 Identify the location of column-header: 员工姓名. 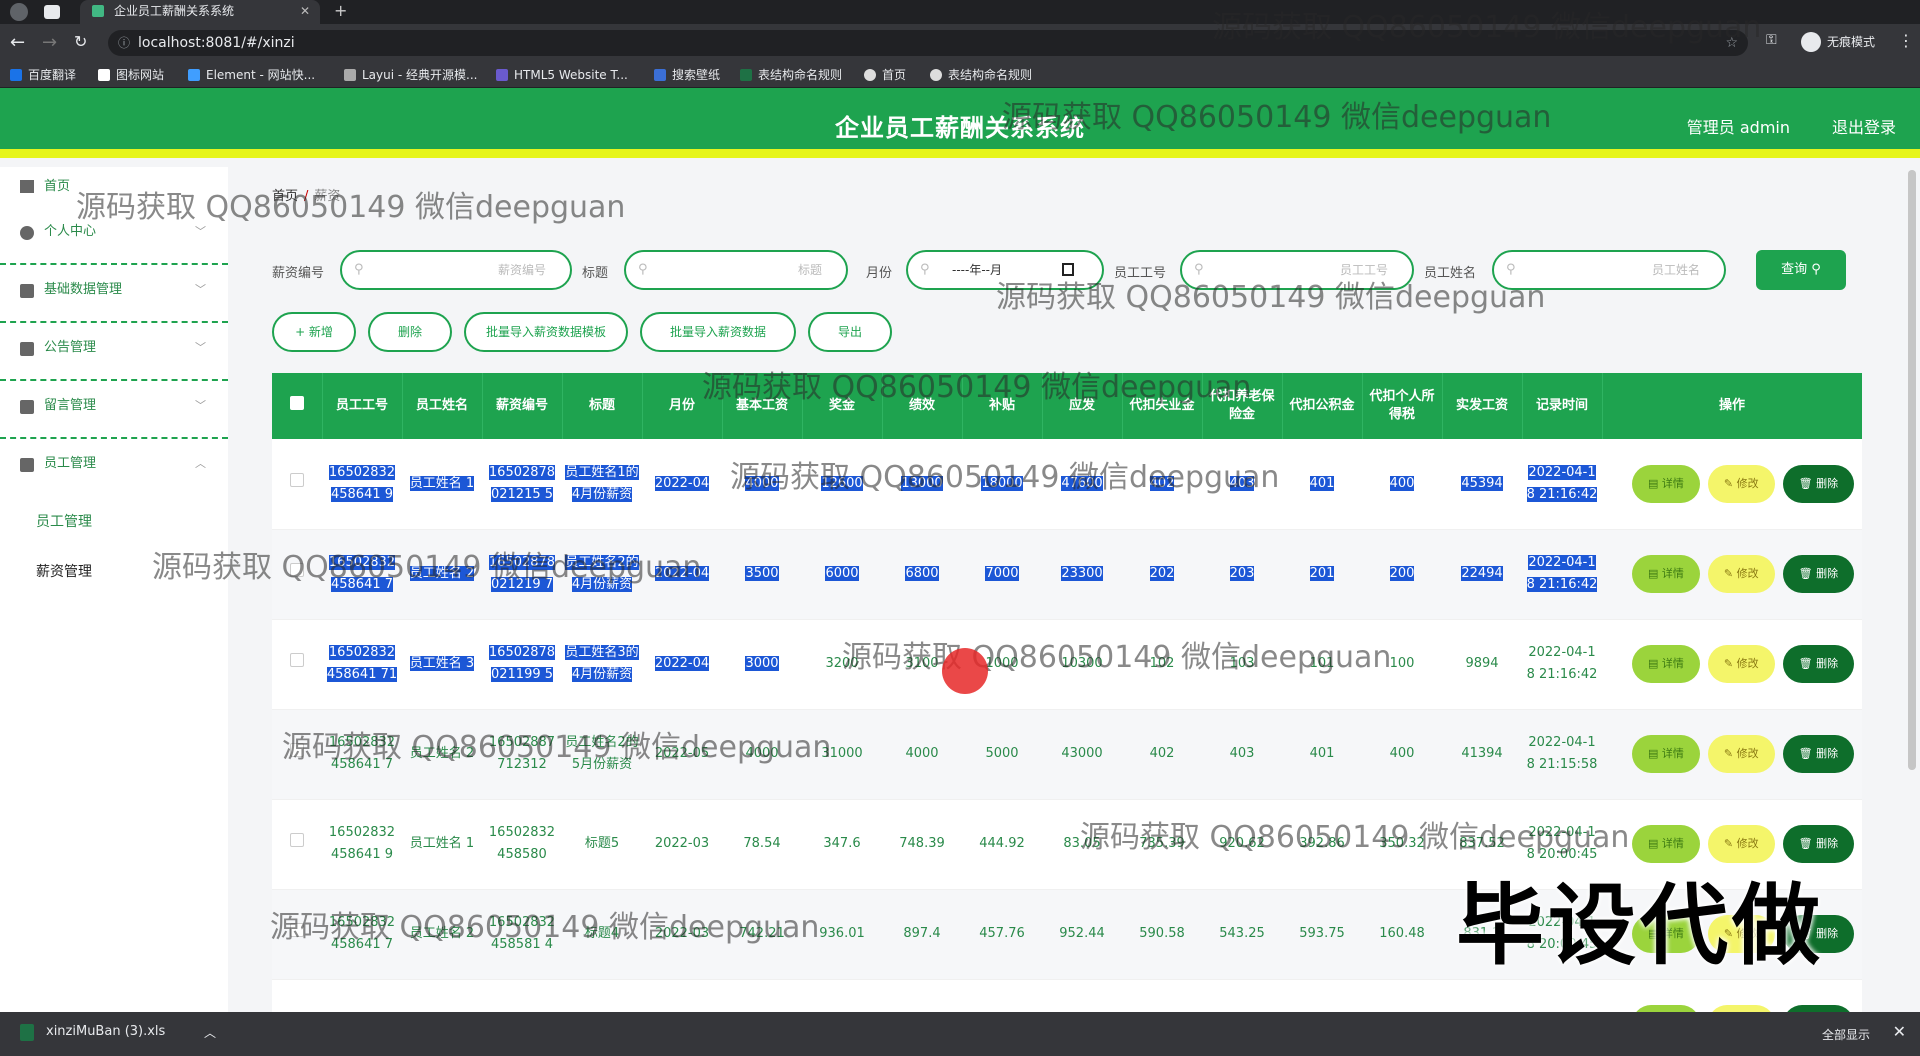
(442, 406).